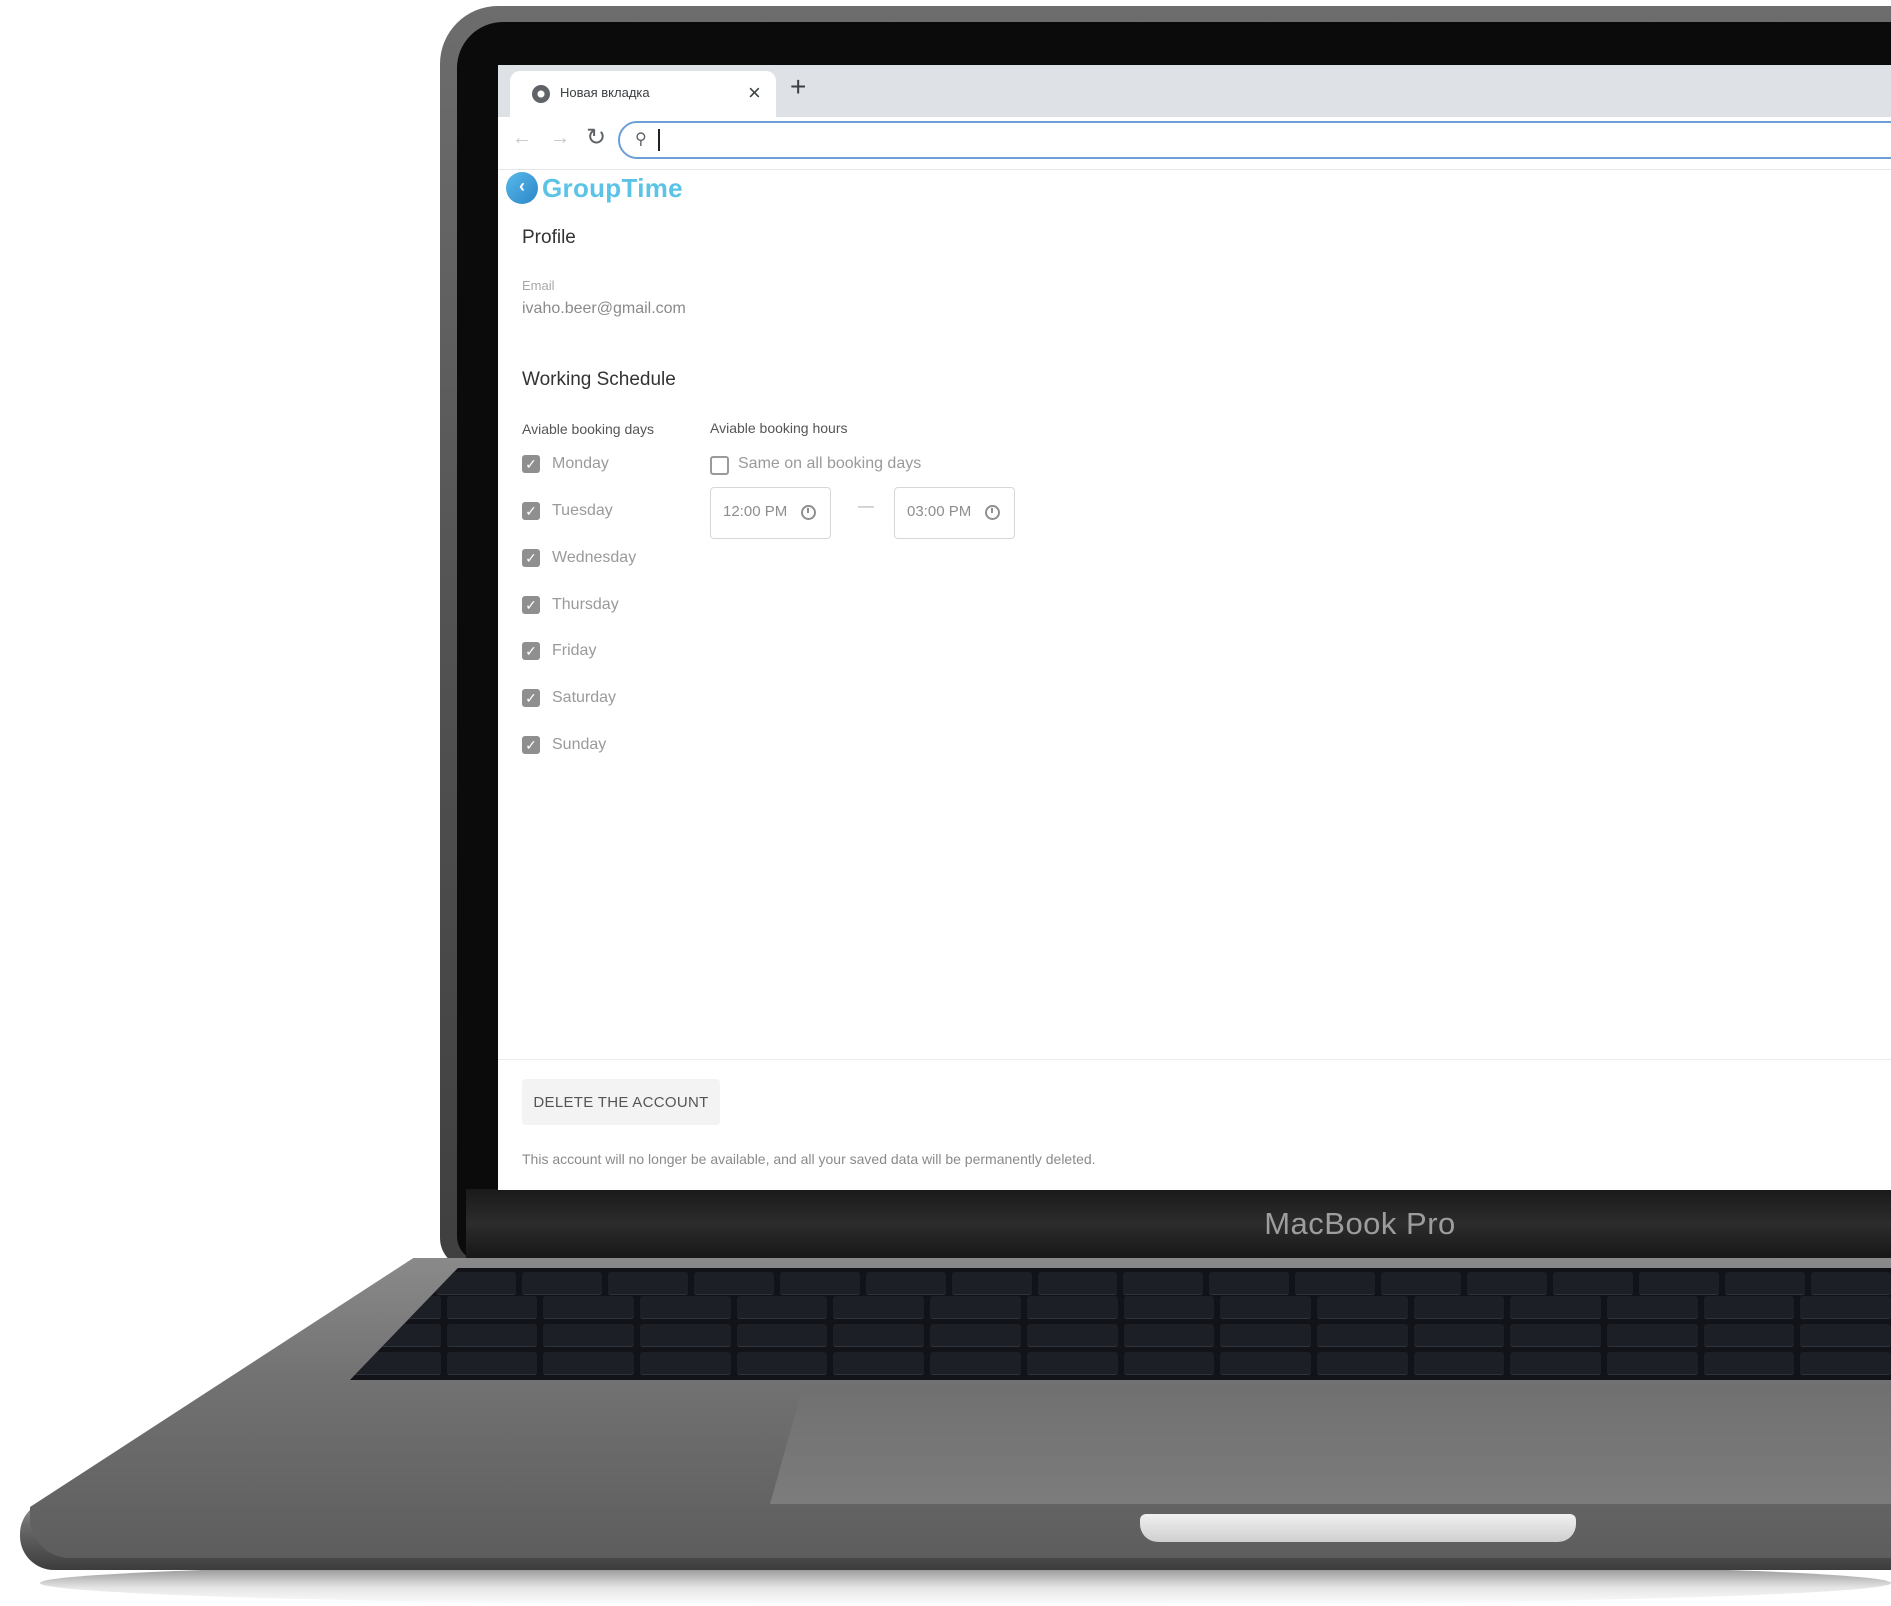 Image resolution: width=1891 pixels, height=1606 pixels. Describe the element at coordinates (605, 92) in the screenshot. I see `tab-title: Новая вкладка` at that location.